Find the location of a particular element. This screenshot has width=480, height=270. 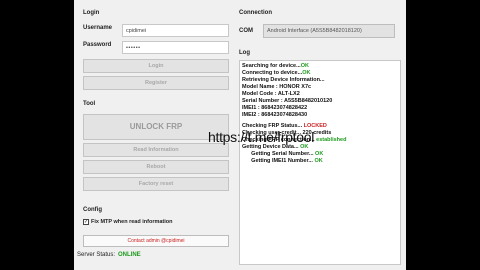

log-line: IMEI1 : 868423074828422 is located at coordinates (275, 108).